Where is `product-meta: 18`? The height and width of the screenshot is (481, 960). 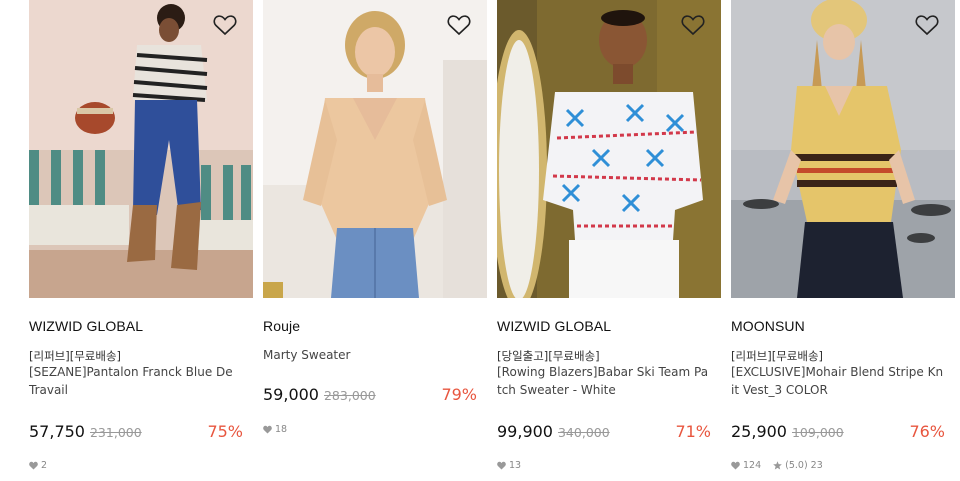 product-meta: 18 is located at coordinates (275, 429).